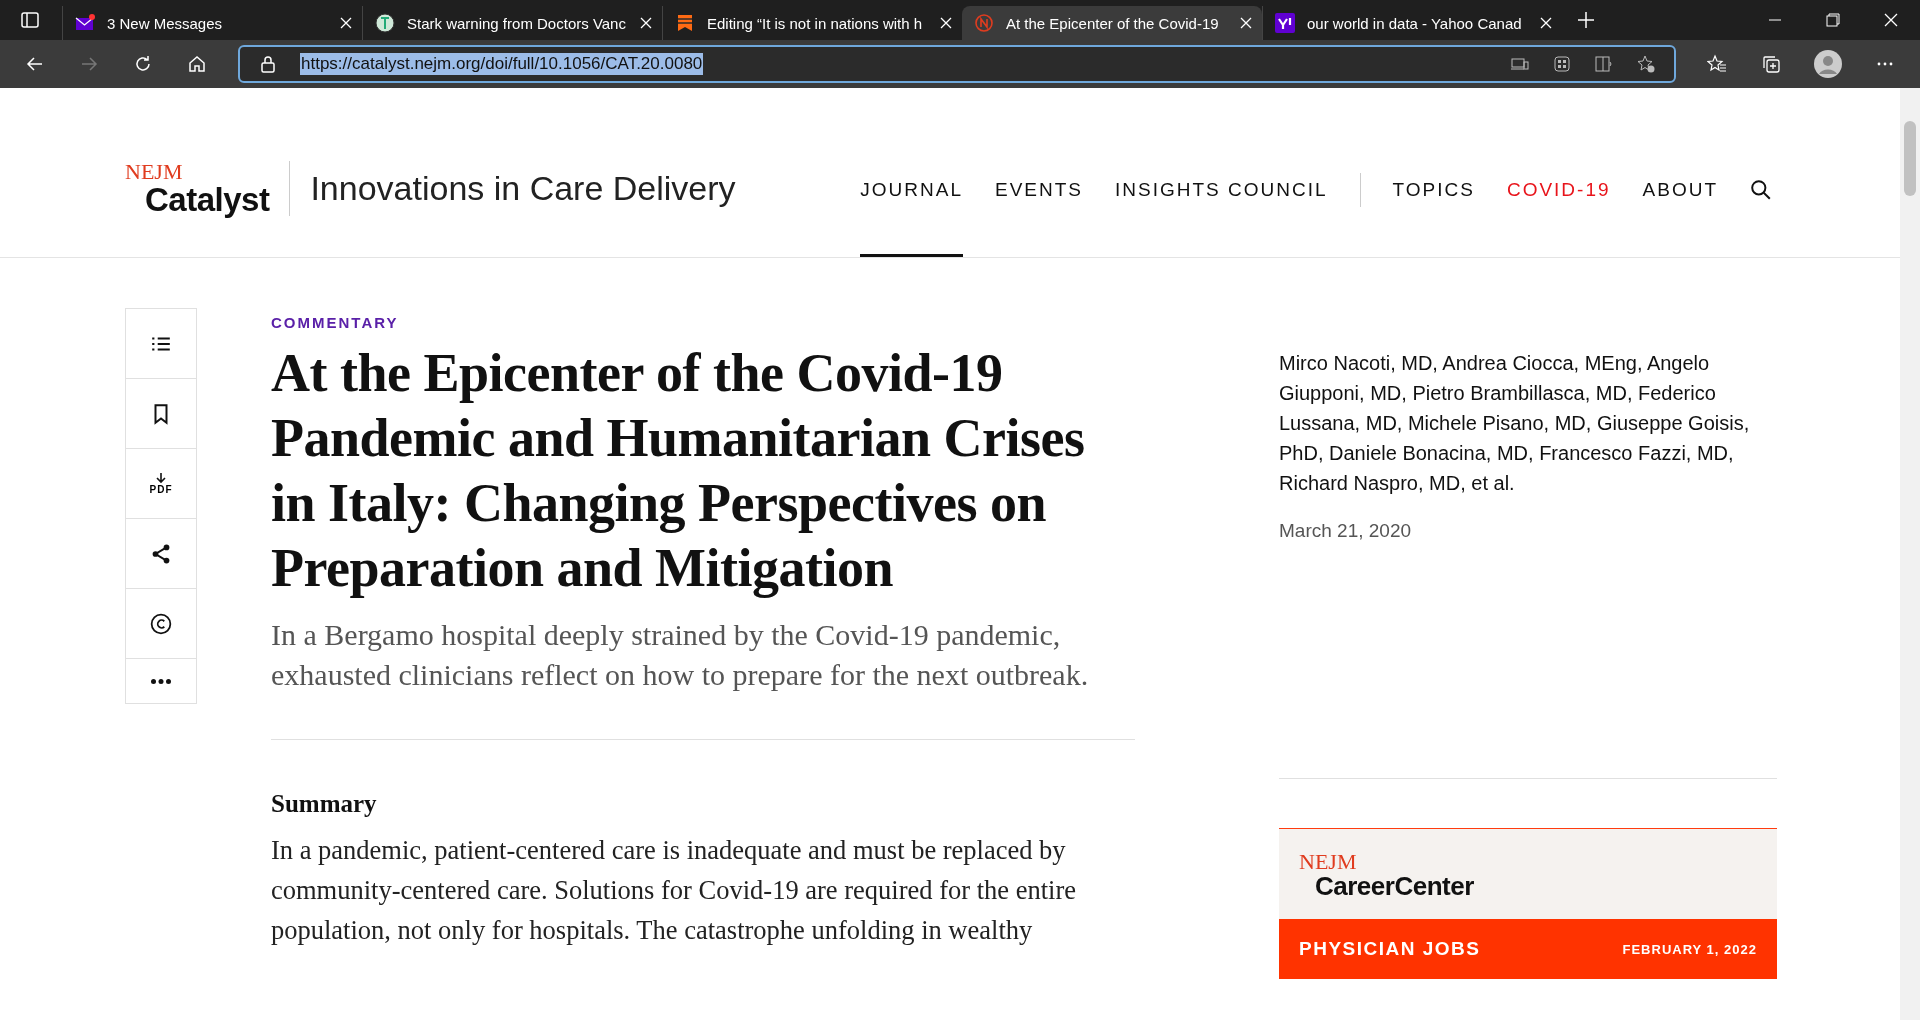  What do you see at coordinates (1717, 64) in the screenshot?
I see `favorites-icon` at bounding box center [1717, 64].